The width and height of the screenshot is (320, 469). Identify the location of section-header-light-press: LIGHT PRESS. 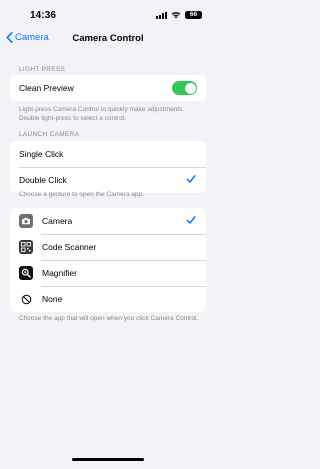
(42, 69).